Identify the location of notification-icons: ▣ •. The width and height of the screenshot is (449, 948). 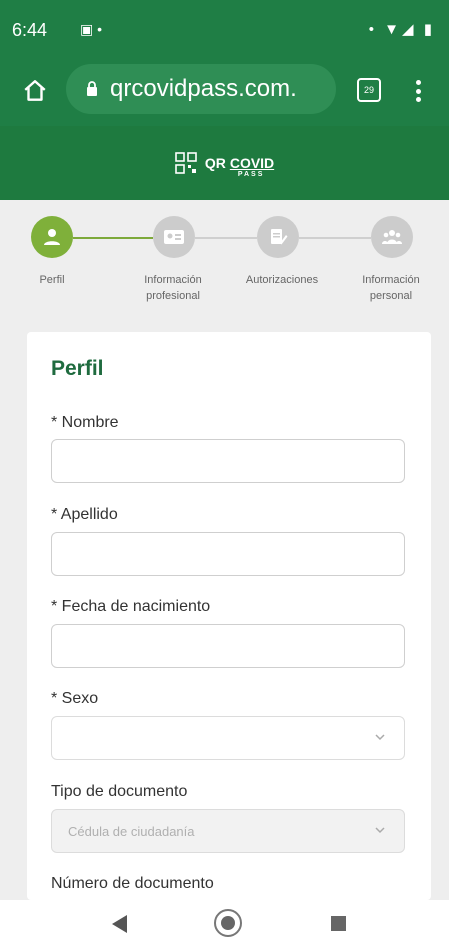
(91, 29).